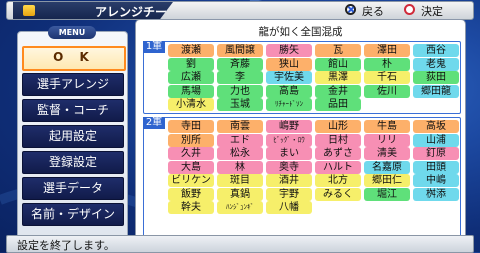 The image size is (480, 253). I want to click on cross-button-icon, so click(350, 9).